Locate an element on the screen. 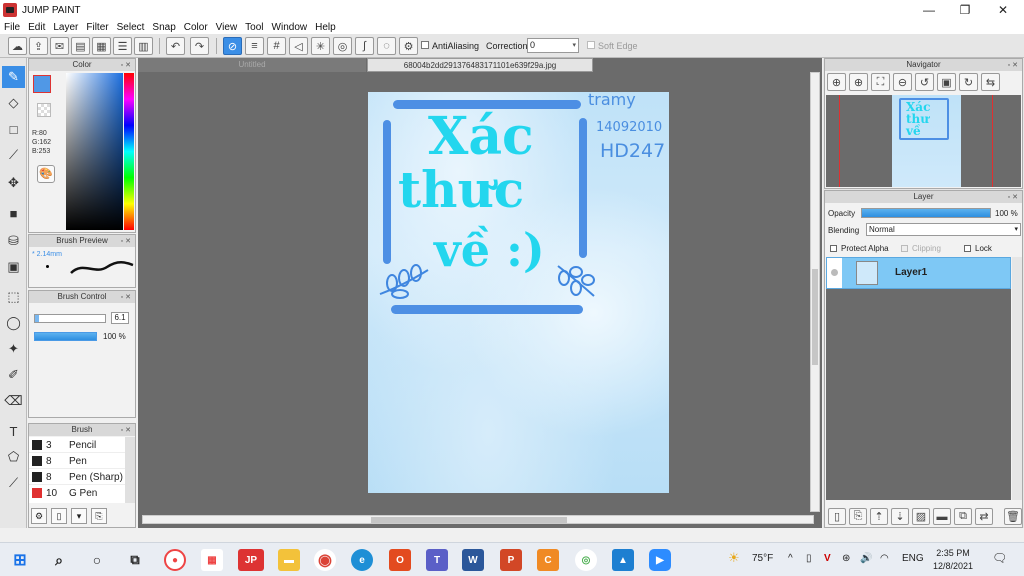 This screenshot has width=1024, height=576. app-orange-icon: C is located at coordinates (548, 560).